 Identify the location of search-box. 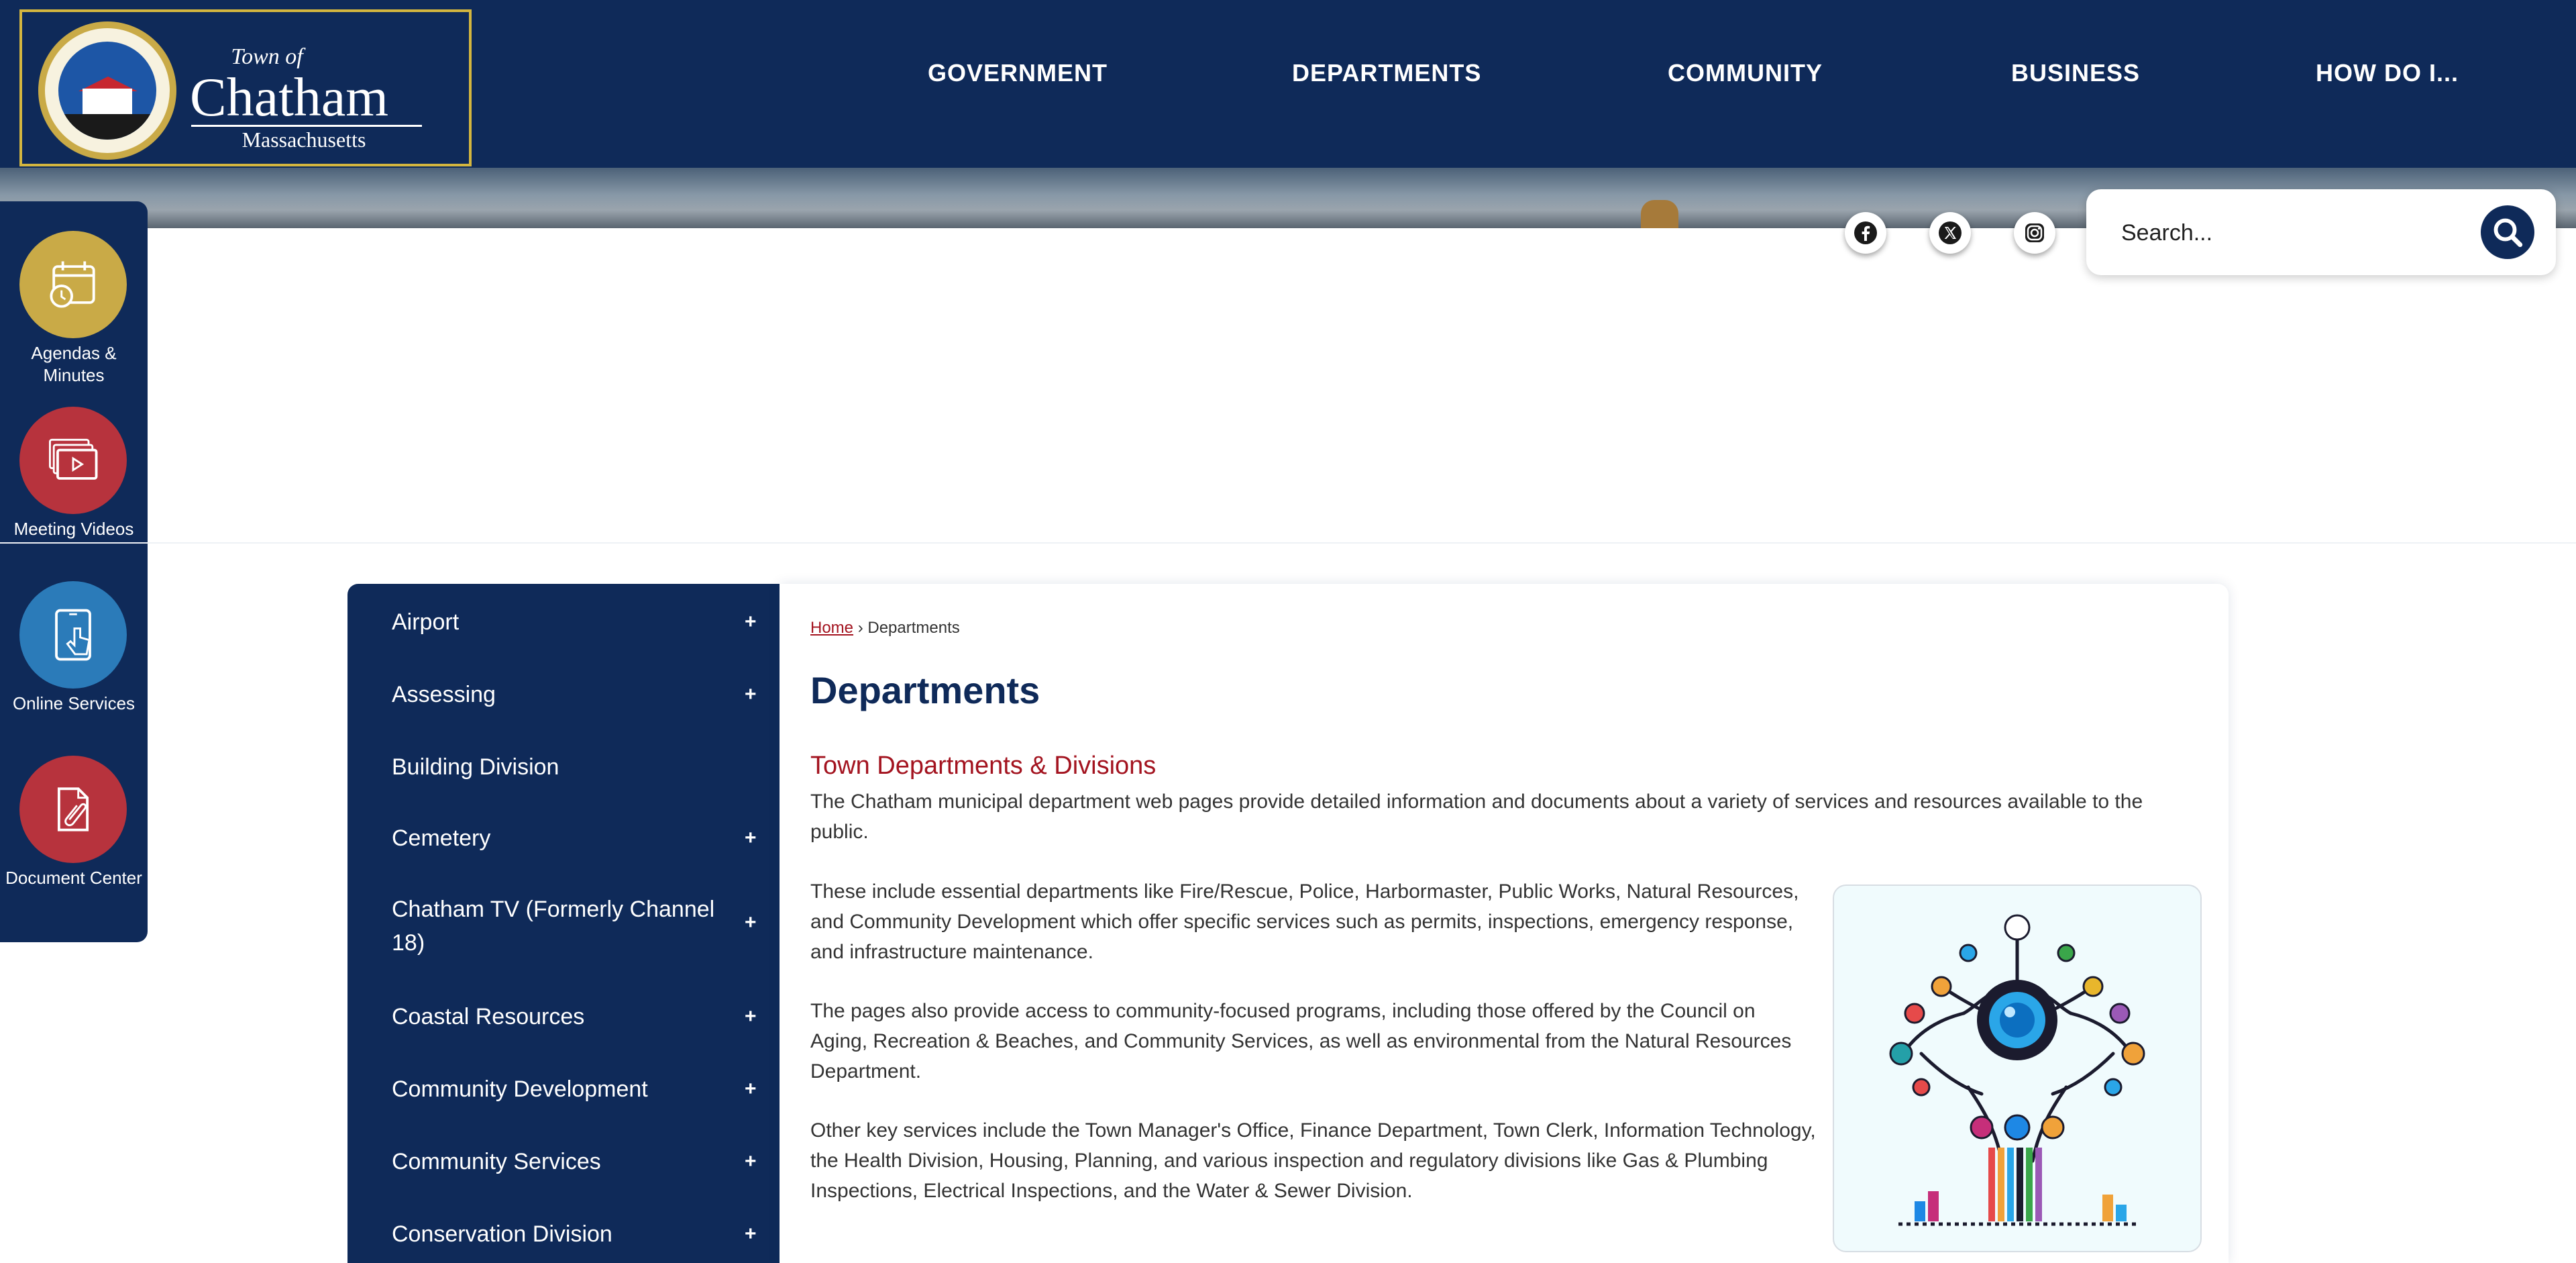
(2321, 232).